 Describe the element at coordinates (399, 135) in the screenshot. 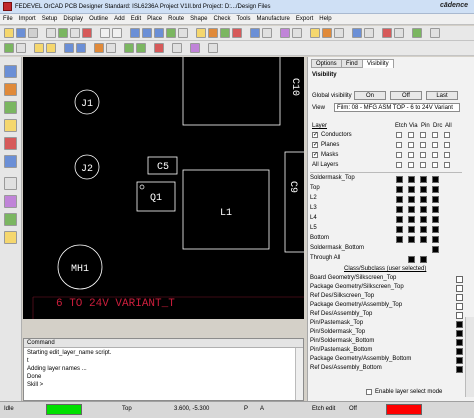

I see `conductors-etch-checkbox` at that location.